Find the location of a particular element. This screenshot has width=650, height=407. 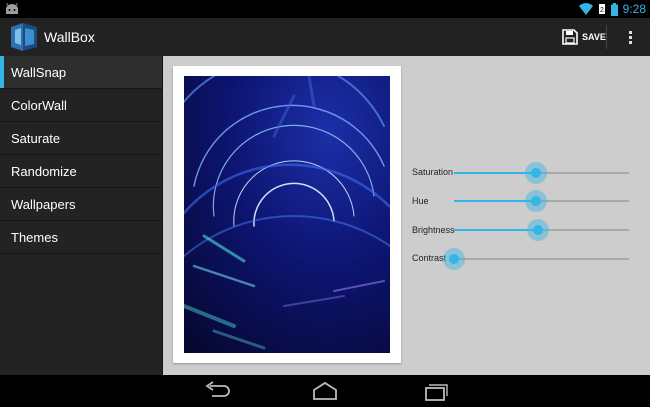

status-bar: 2 9:28 is located at coordinates (325, 9).